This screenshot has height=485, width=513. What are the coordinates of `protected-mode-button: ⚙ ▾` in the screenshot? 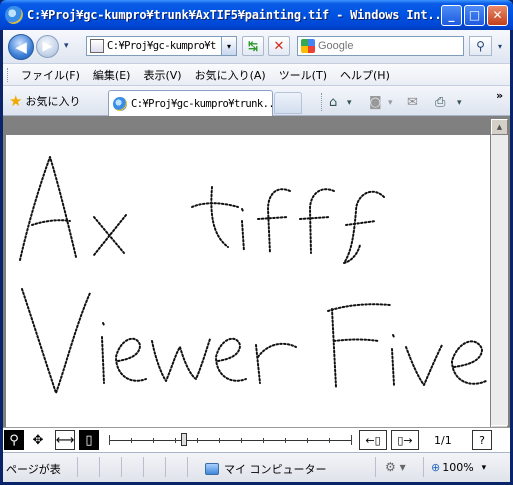 It's located at (395, 467).